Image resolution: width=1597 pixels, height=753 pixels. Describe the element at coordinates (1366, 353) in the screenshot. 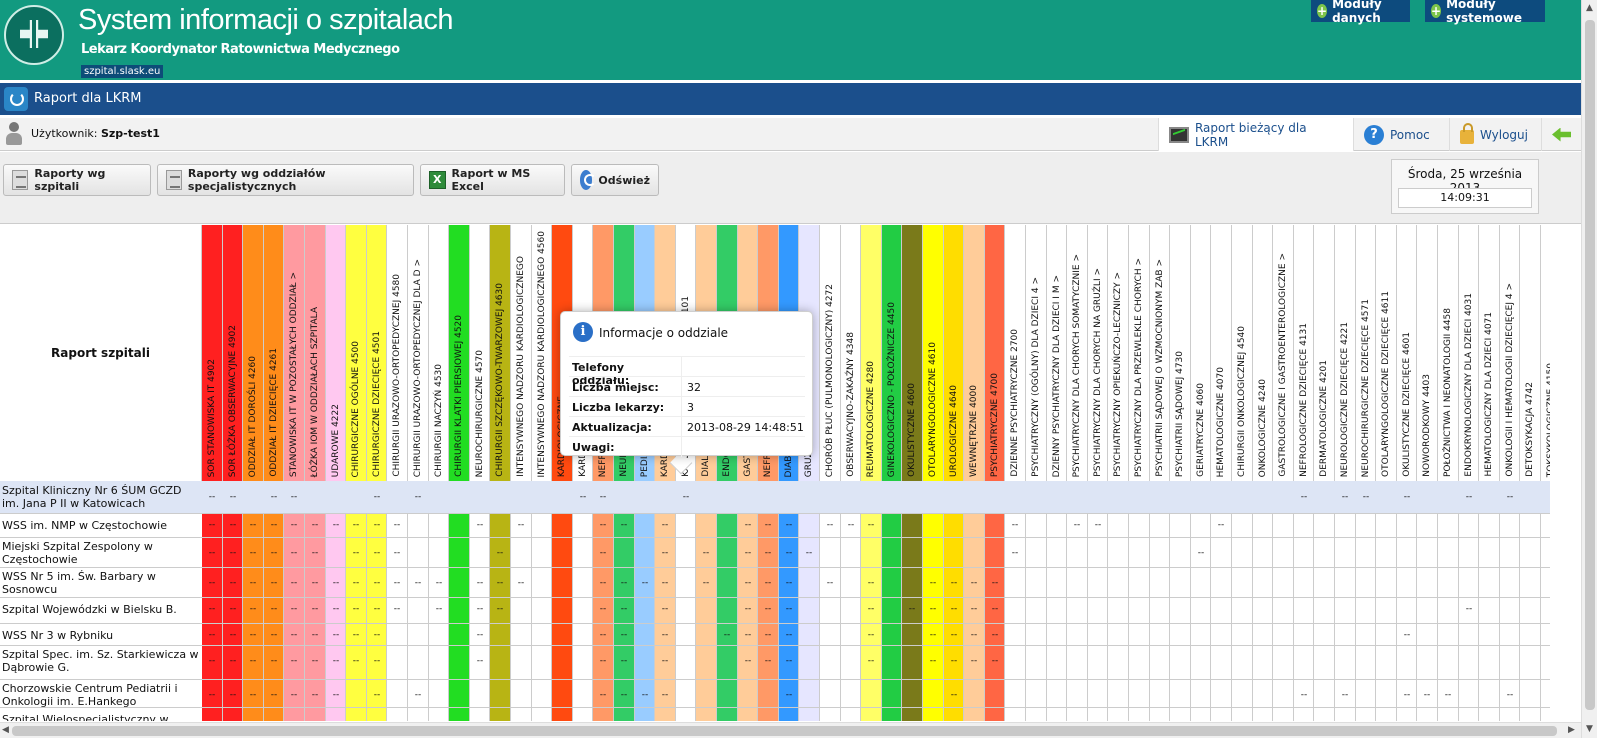

I see `column-header: Neurochirurgiczne dziecięce 4571` at that location.